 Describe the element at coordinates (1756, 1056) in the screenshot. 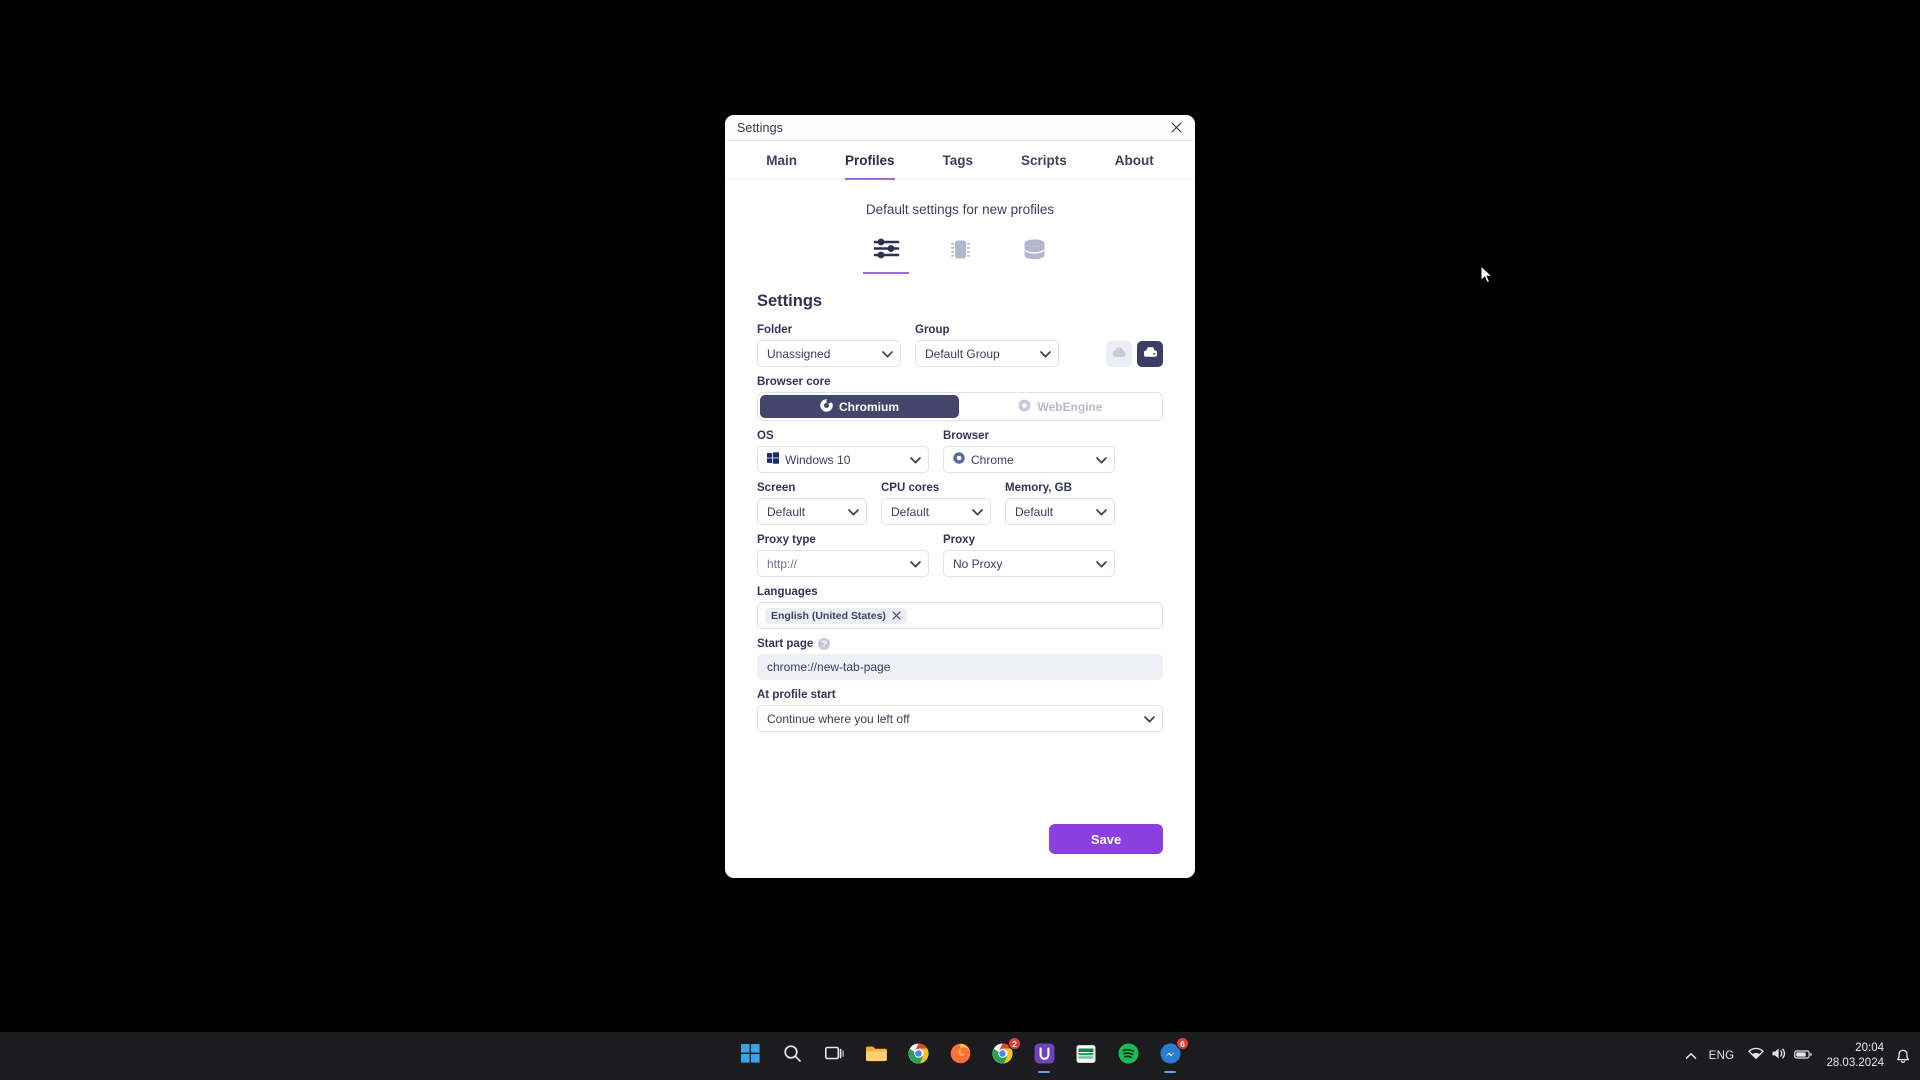

I see `wifi-icon` at that location.